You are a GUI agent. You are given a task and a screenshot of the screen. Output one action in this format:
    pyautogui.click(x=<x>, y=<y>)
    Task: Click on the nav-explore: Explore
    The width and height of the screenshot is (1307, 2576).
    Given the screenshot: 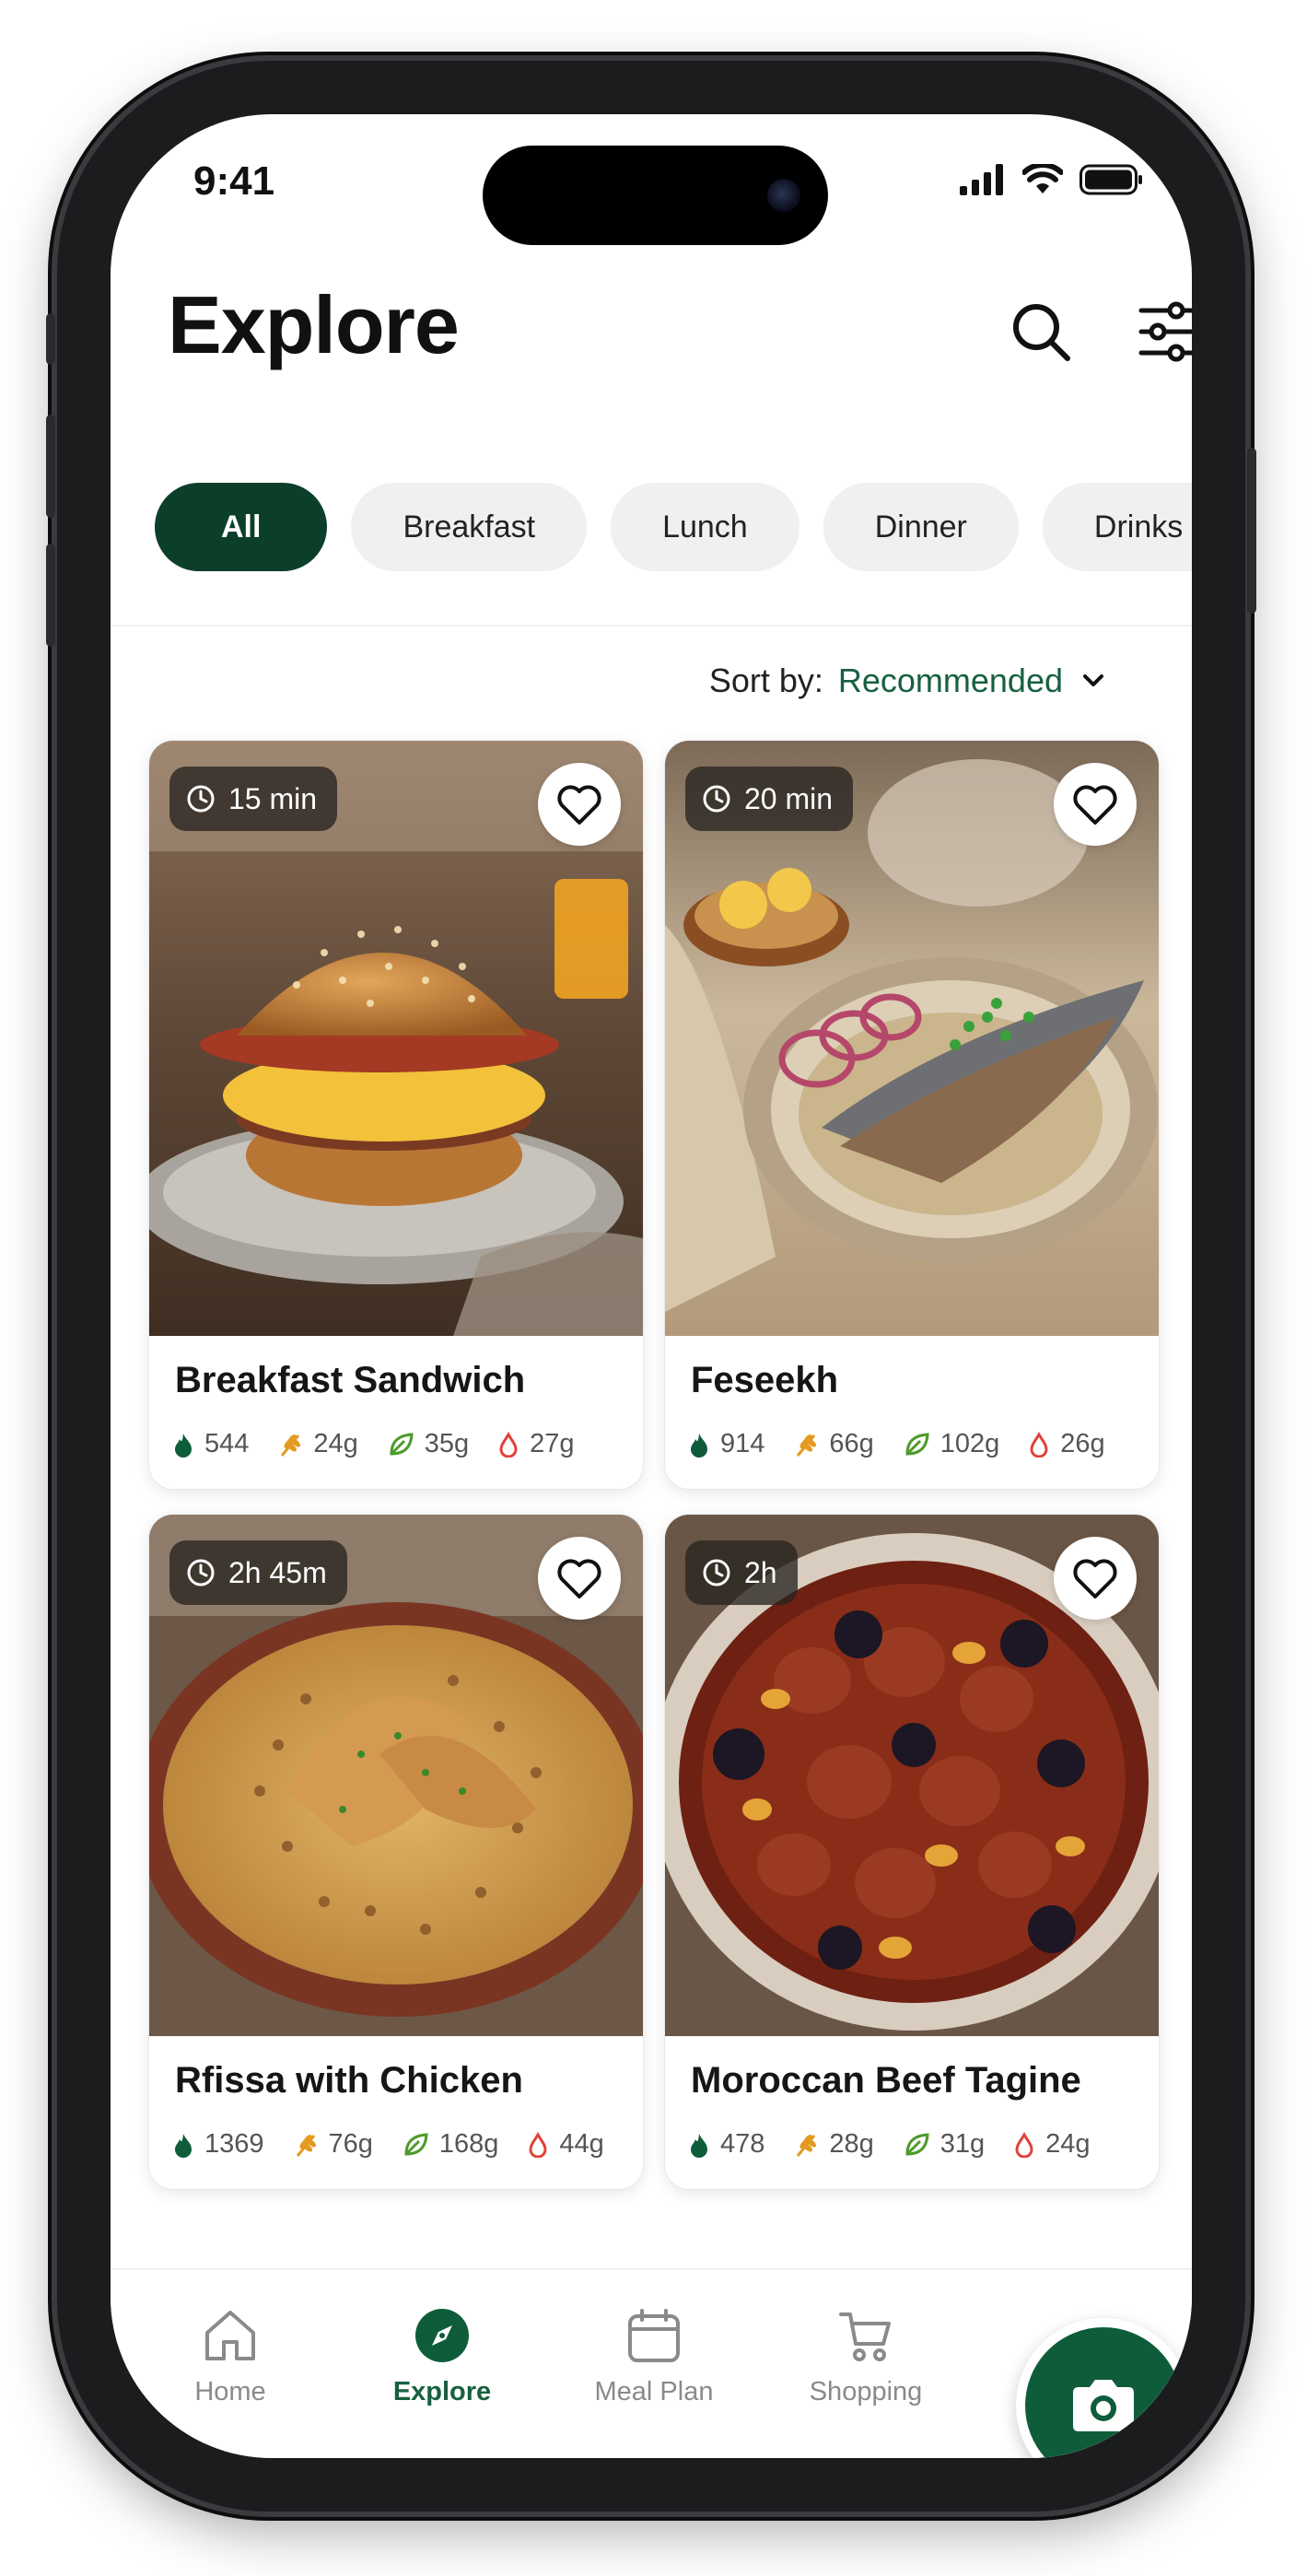 What is the action you would take?
    pyautogui.click(x=442, y=2357)
    